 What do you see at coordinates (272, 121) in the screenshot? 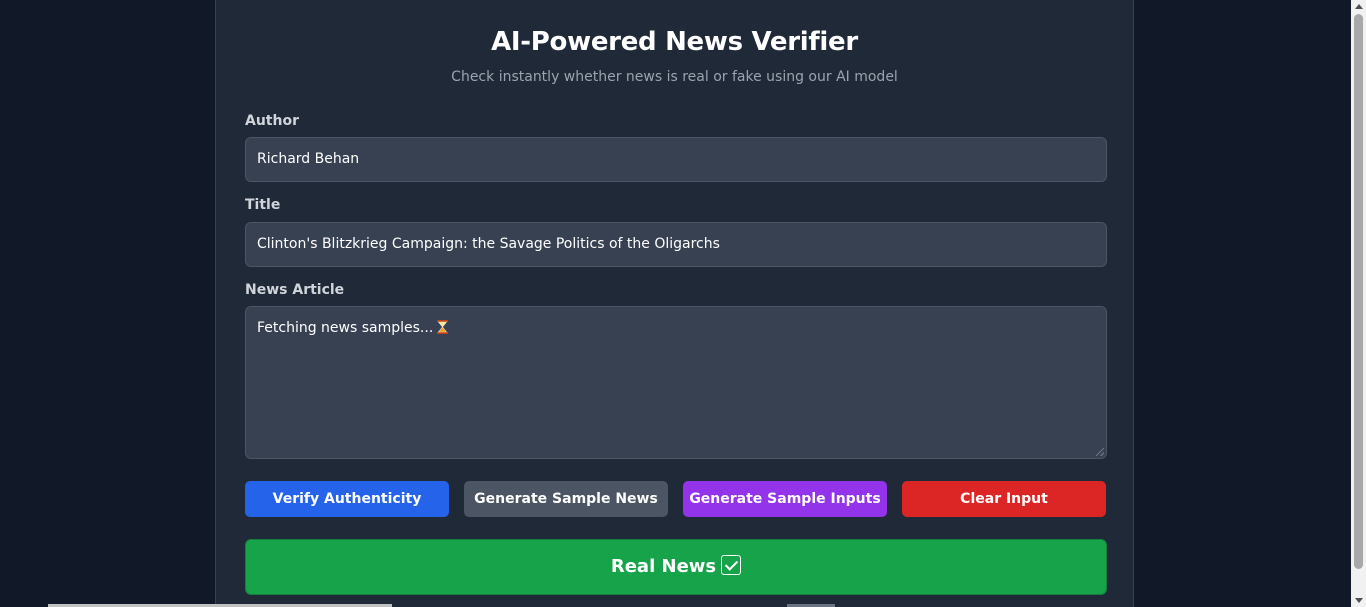
I see `author-label: Author` at bounding box center [272, 121].